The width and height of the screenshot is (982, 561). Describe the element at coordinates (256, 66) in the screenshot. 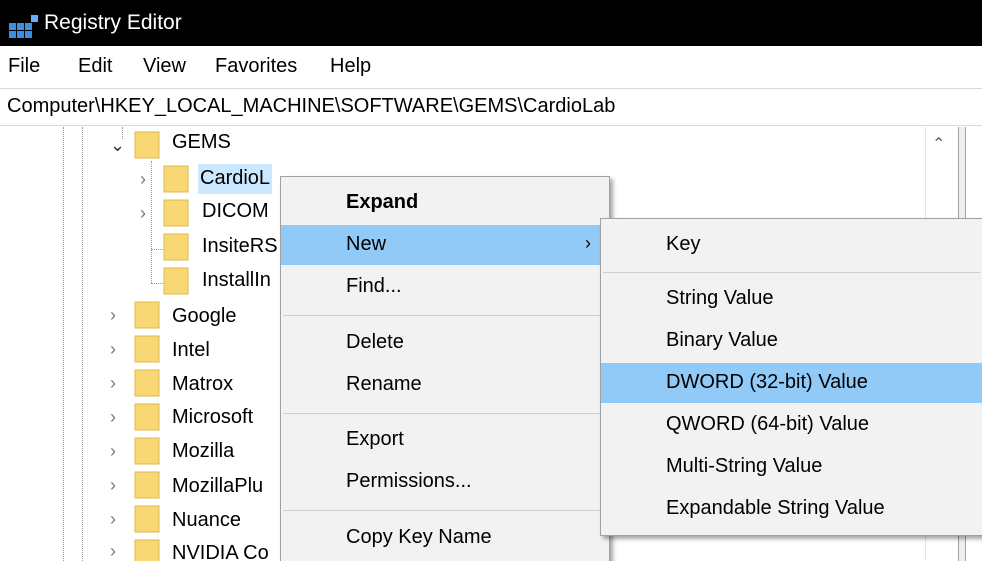

I see `menu-favorites: Favorites` at that location.